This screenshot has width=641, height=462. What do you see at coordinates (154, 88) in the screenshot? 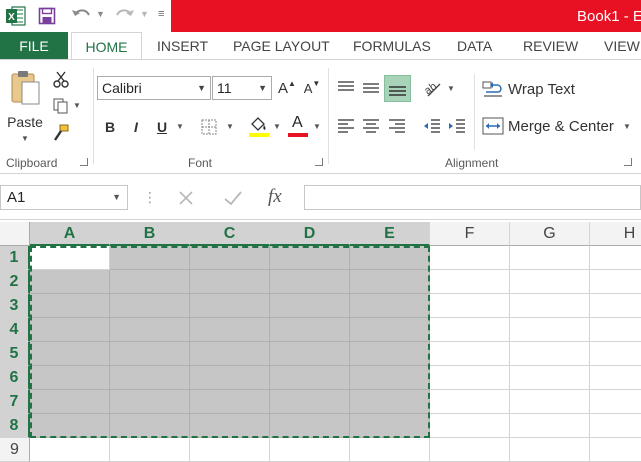
I see `font-name-combo: Calibri ▼` at bounding box center [154, 88].